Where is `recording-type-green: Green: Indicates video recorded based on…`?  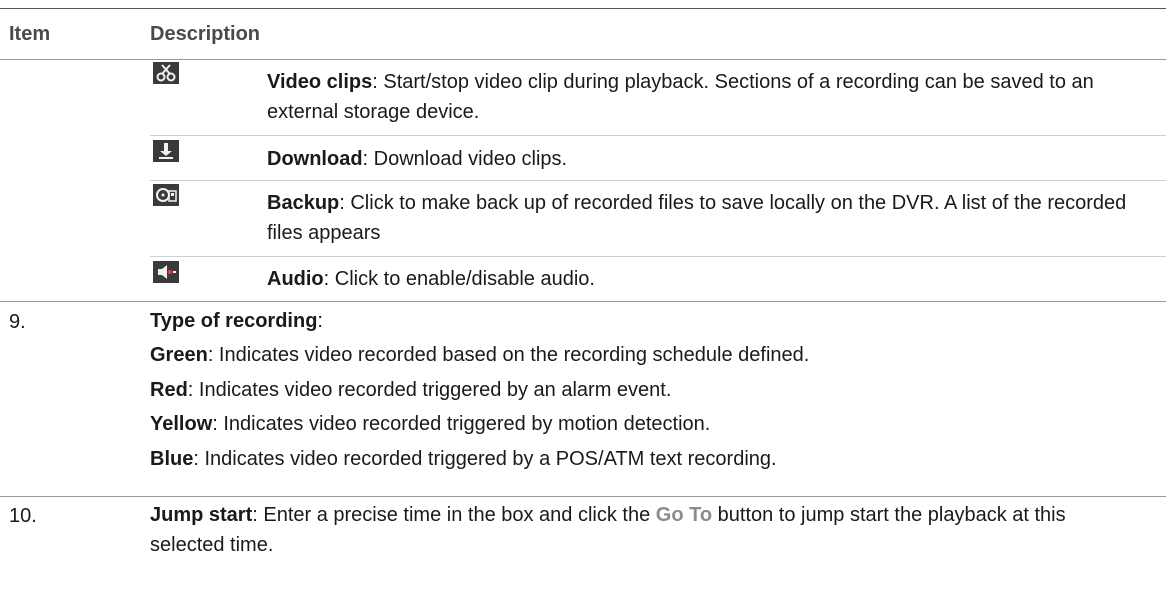 recording-type-green: Green: Indicates video recorded based on… is located at coordinates (645, 355).